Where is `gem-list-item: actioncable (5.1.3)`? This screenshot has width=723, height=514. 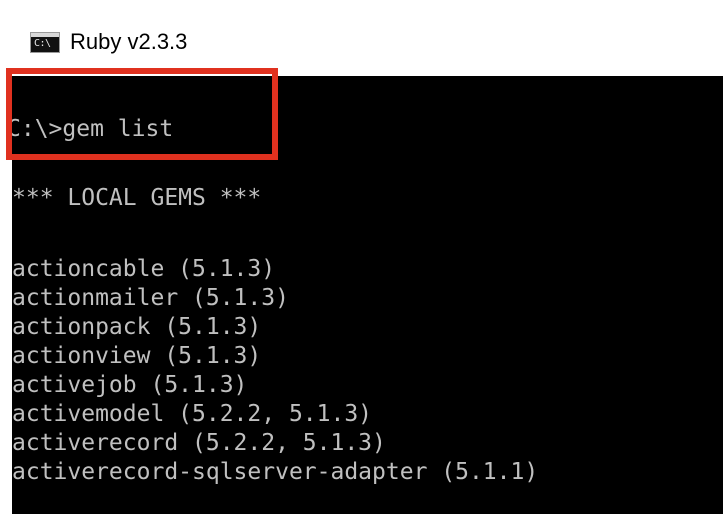
gem-list-item: actioncable (5.1.3) is located at coordinates (144, 269).